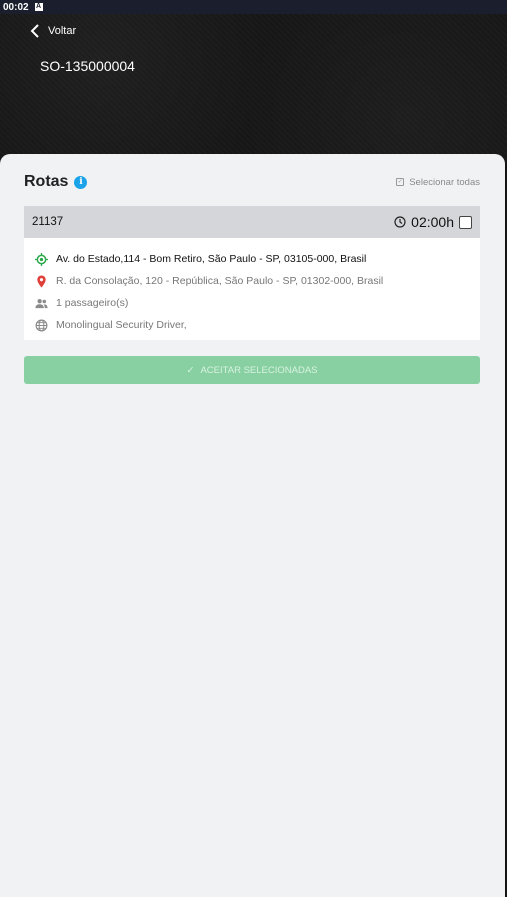 The height and width of the screenshot is (897, 507). I want to click on route-select-checkbox, so click(465, 222).